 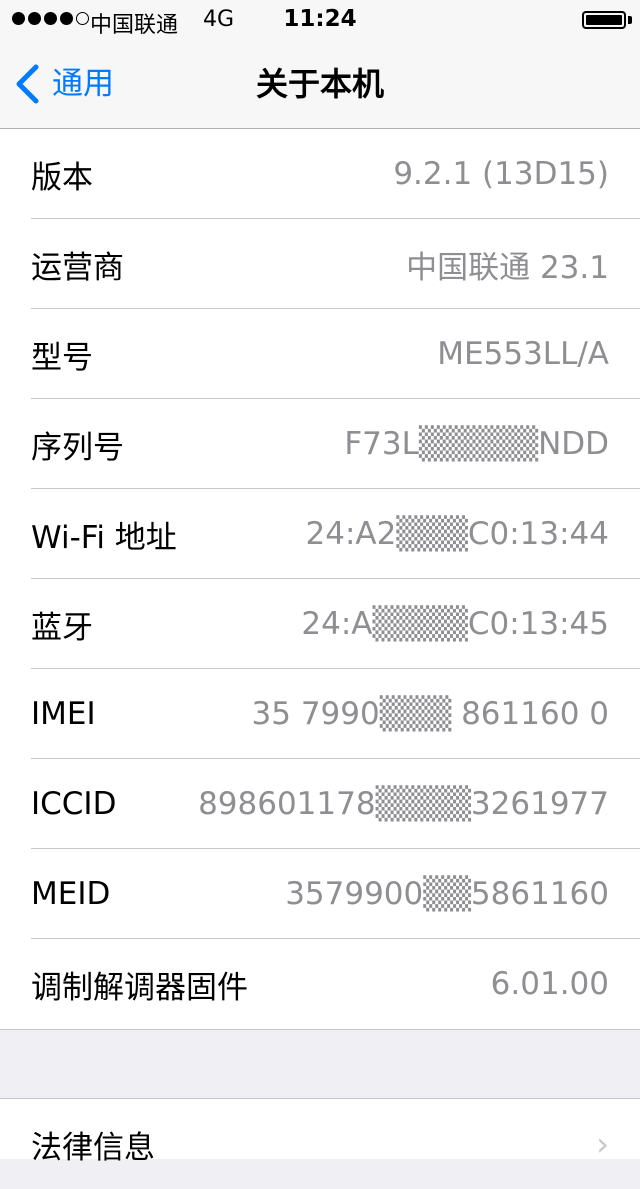 What do you see at coordinates (501, 174) in the screenshot?
I see `row-value: 9.2.1 (13D15)` at bounding box center [501, 174].